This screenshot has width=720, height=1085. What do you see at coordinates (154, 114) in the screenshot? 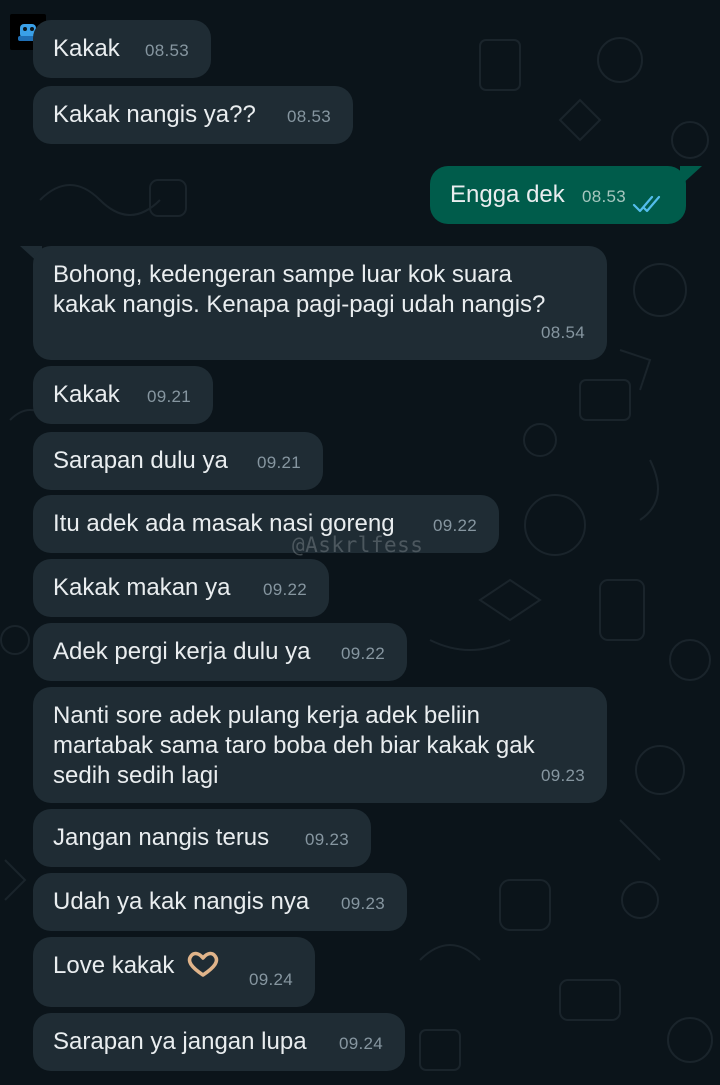
I see `message-text: Kakak nangis ya??` at bounding box center [154, 114].